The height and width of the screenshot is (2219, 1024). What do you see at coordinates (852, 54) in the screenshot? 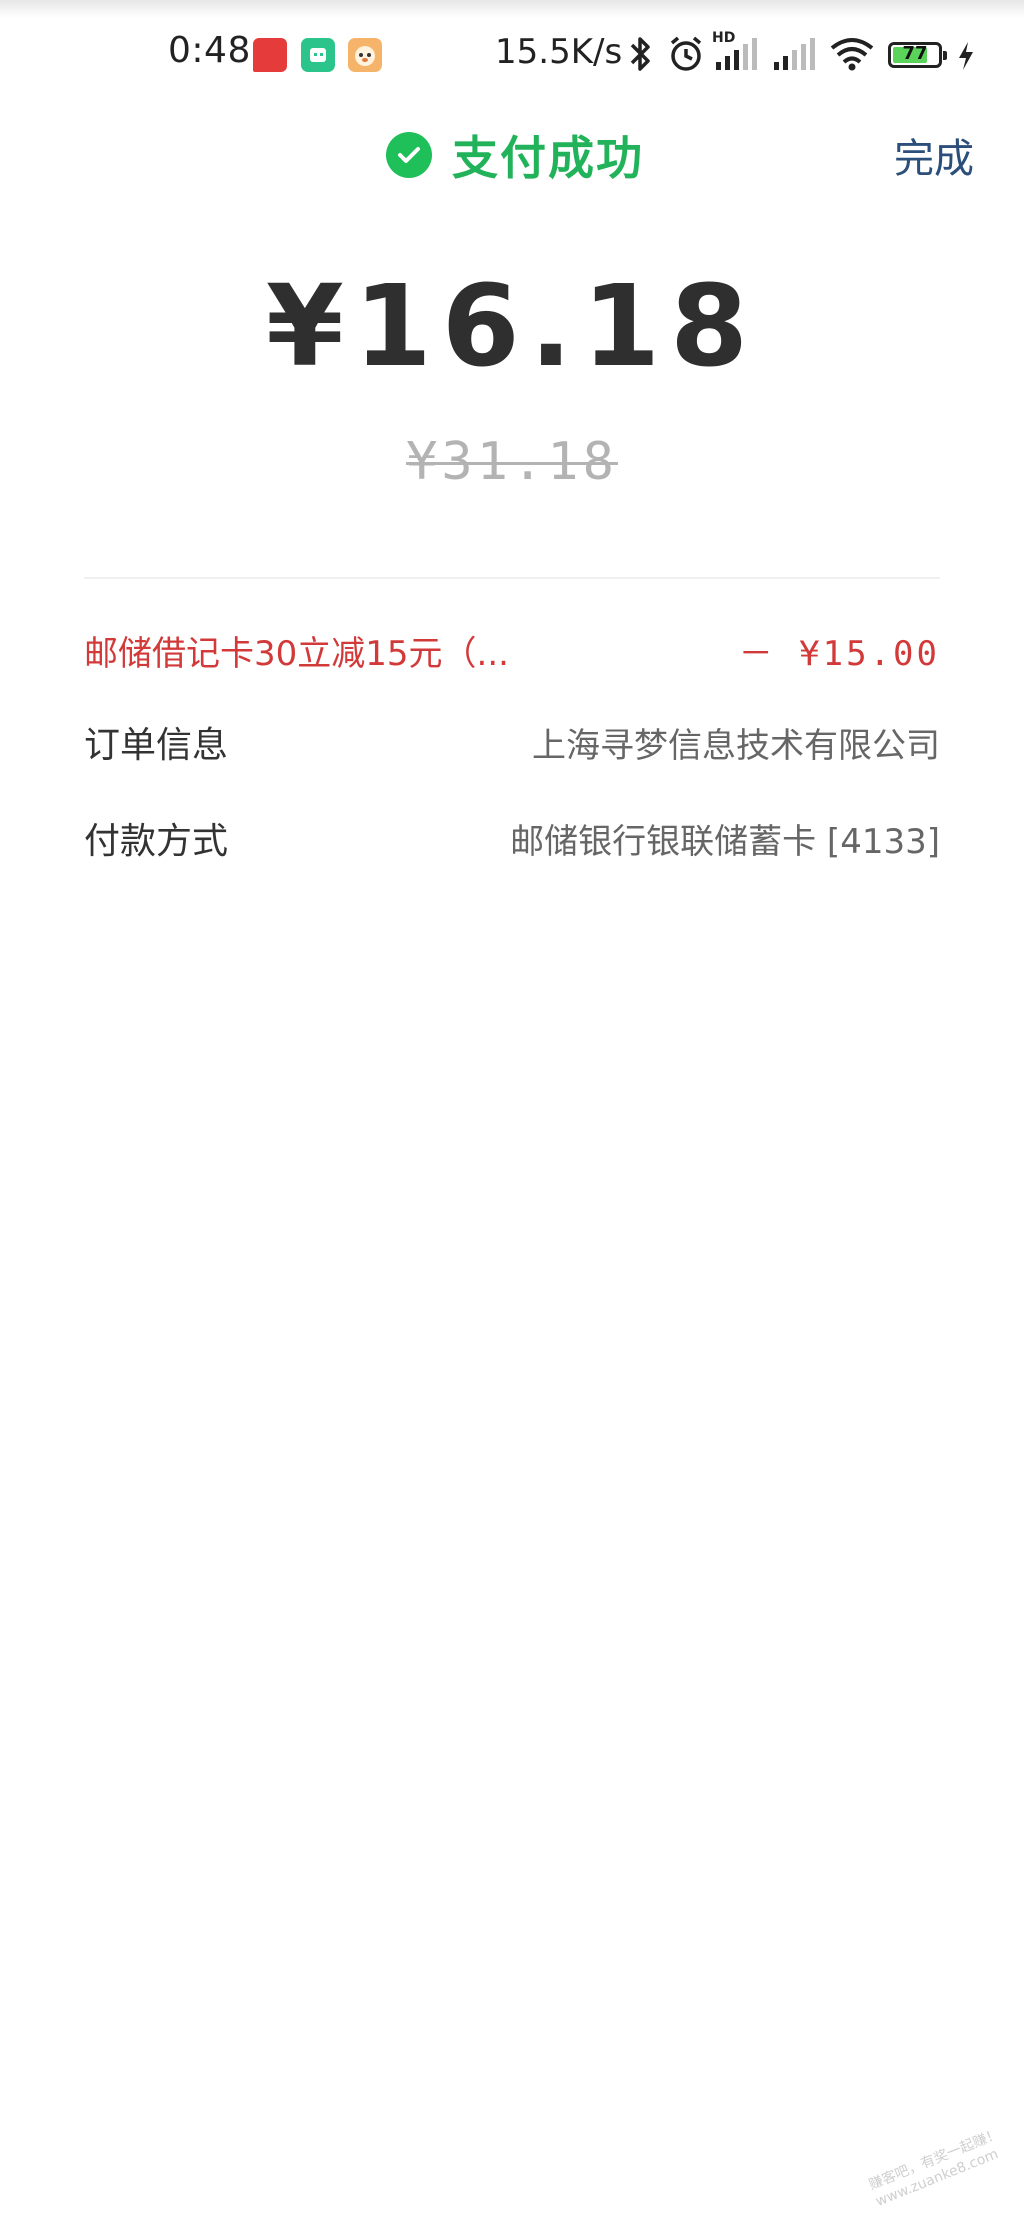
I see `wifi-icon` at bounding box center [852, 54].